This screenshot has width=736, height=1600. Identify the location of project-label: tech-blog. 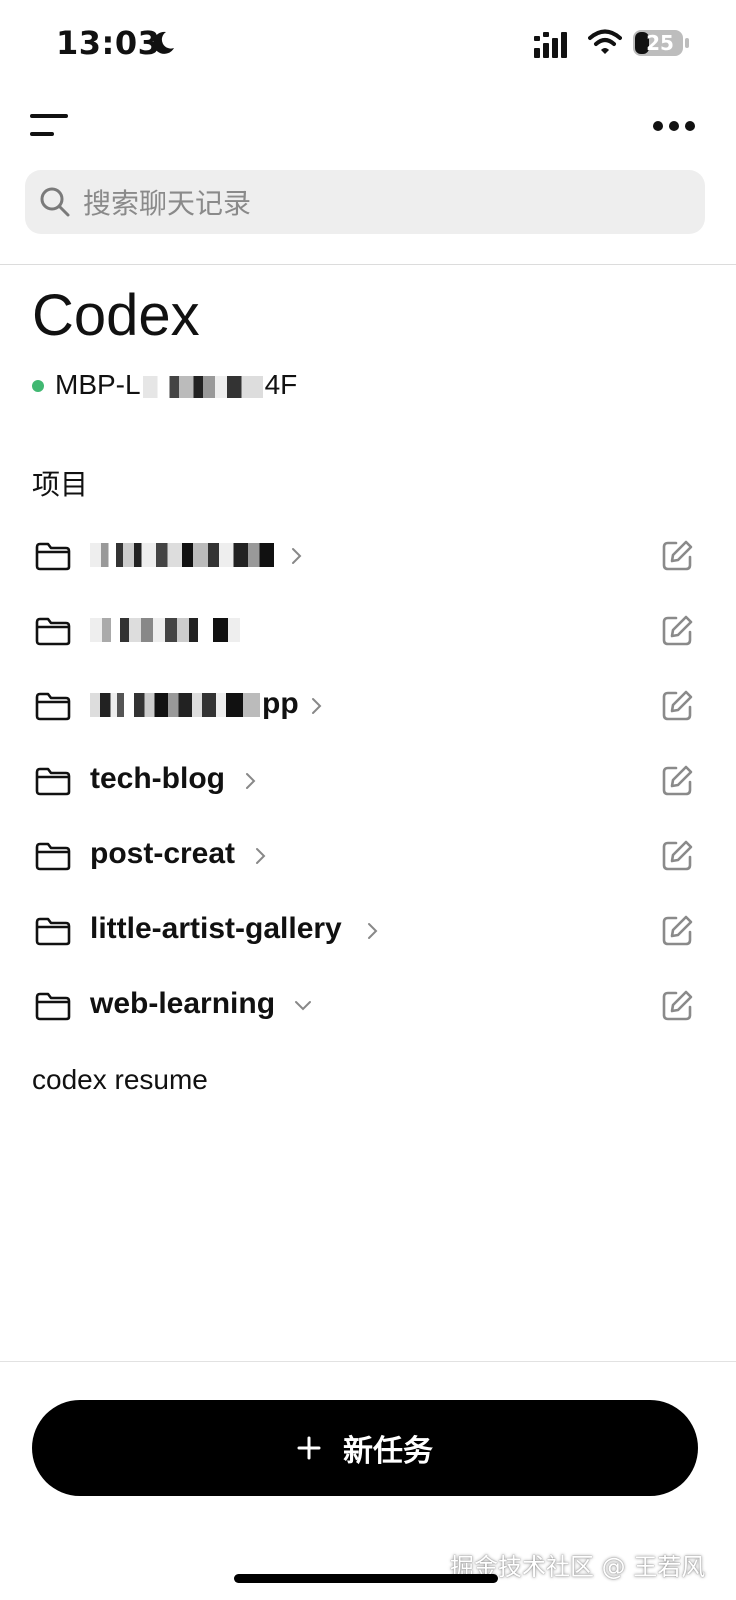
(157, 778).